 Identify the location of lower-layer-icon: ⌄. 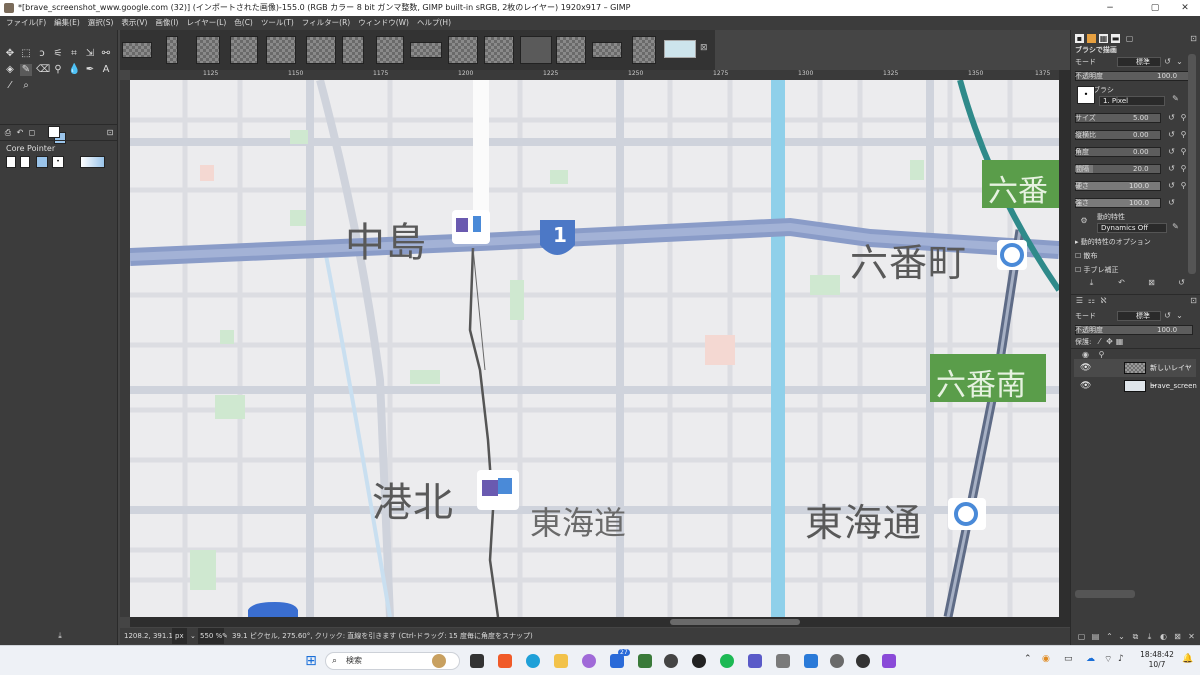
(1121, 636).